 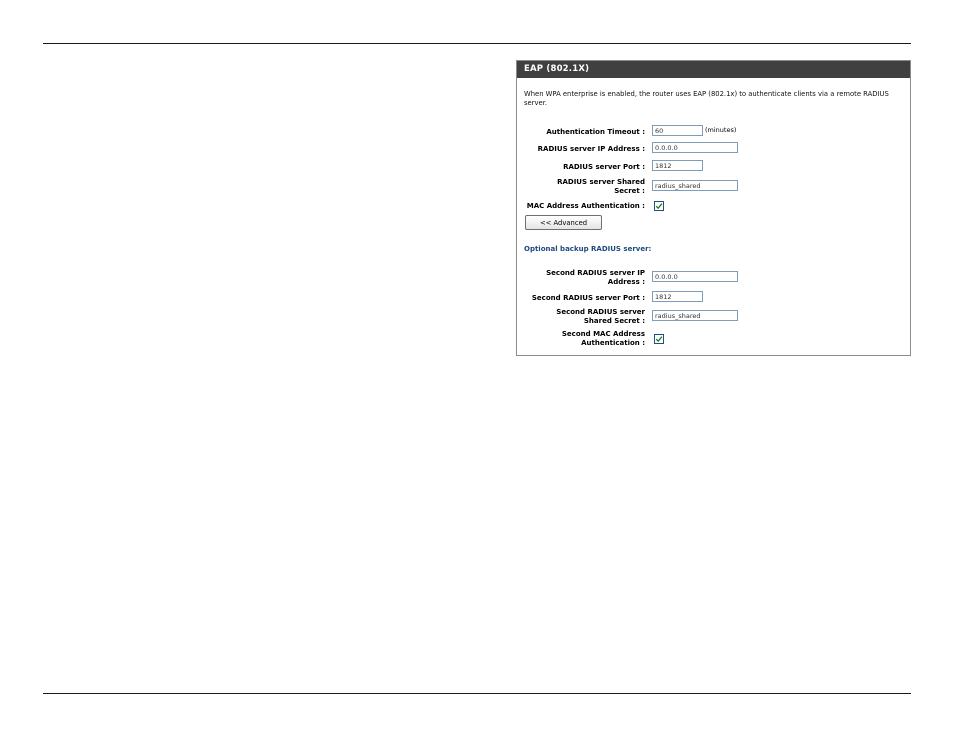 What do you see at coordinates (604, 167) in the screenshot?
I see `radius-port-label: RADIUS server Port :` at bounding box center [604, 167].